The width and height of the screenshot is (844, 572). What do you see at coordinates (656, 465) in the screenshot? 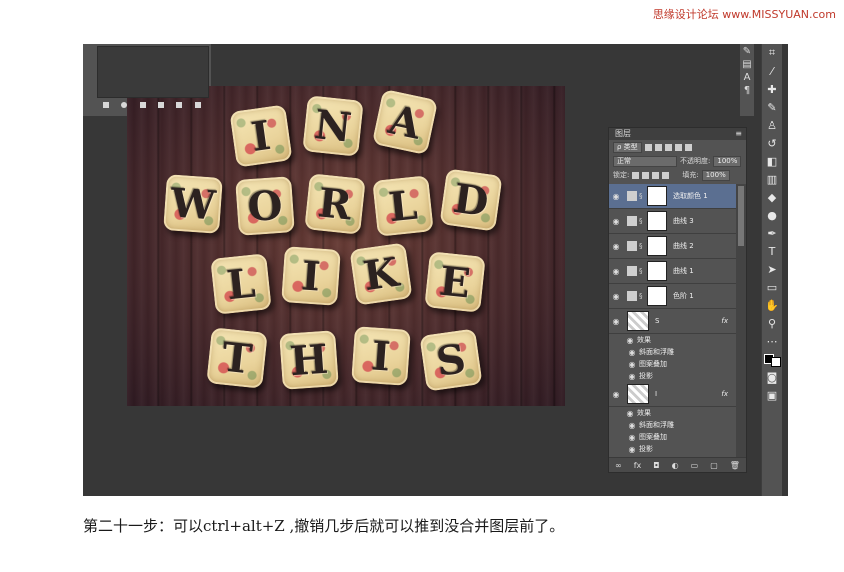
I see `add-mask-icon: ◘` at bounding box center [656, 465].